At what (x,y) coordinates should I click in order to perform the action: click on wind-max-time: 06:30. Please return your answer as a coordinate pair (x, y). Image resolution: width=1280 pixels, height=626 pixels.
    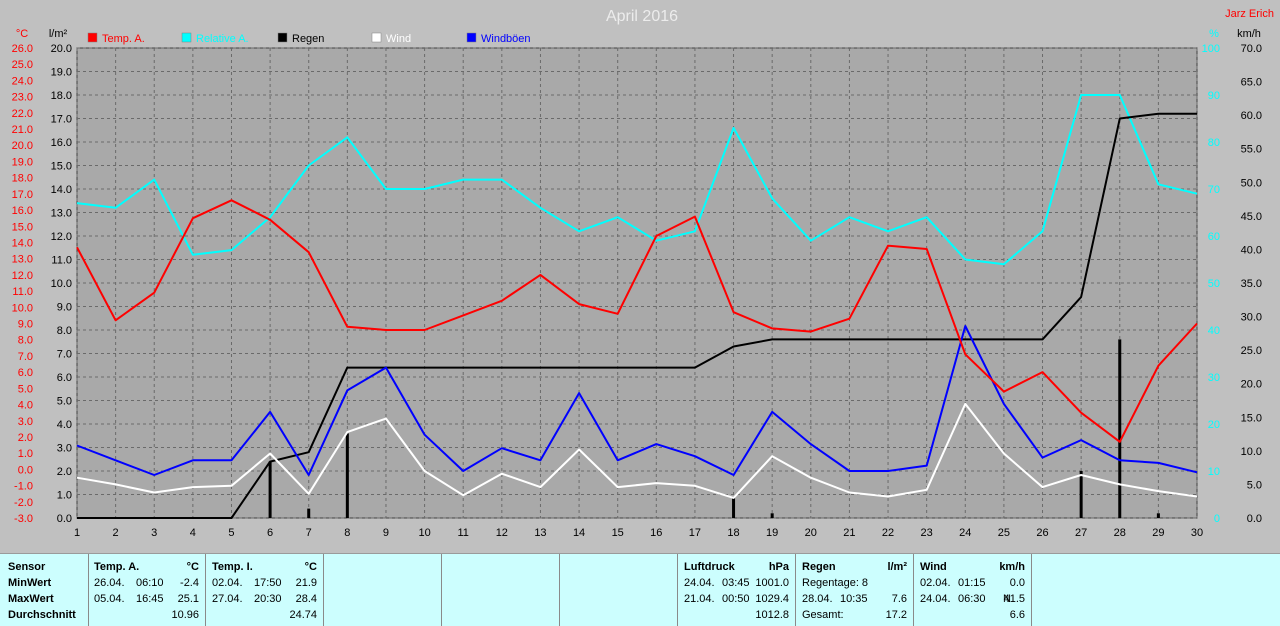
    Looking at the image, I should click on (972, 599).